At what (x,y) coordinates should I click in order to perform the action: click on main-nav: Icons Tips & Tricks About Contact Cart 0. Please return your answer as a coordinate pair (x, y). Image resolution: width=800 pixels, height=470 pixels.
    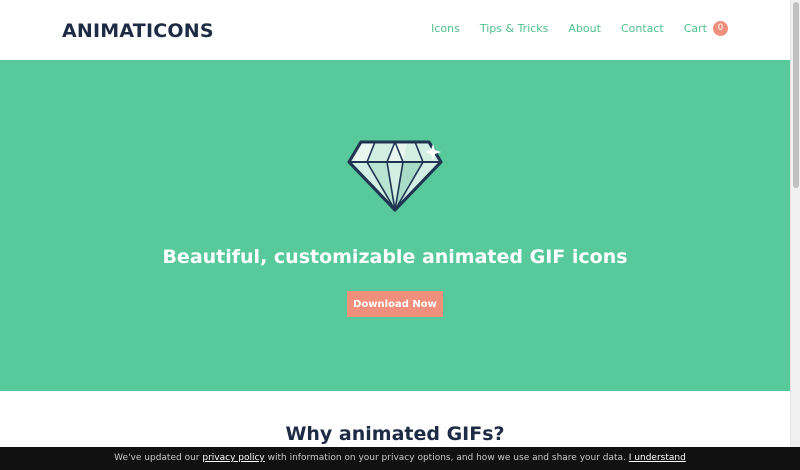
    Looking at the image, I should click on (579, 28).